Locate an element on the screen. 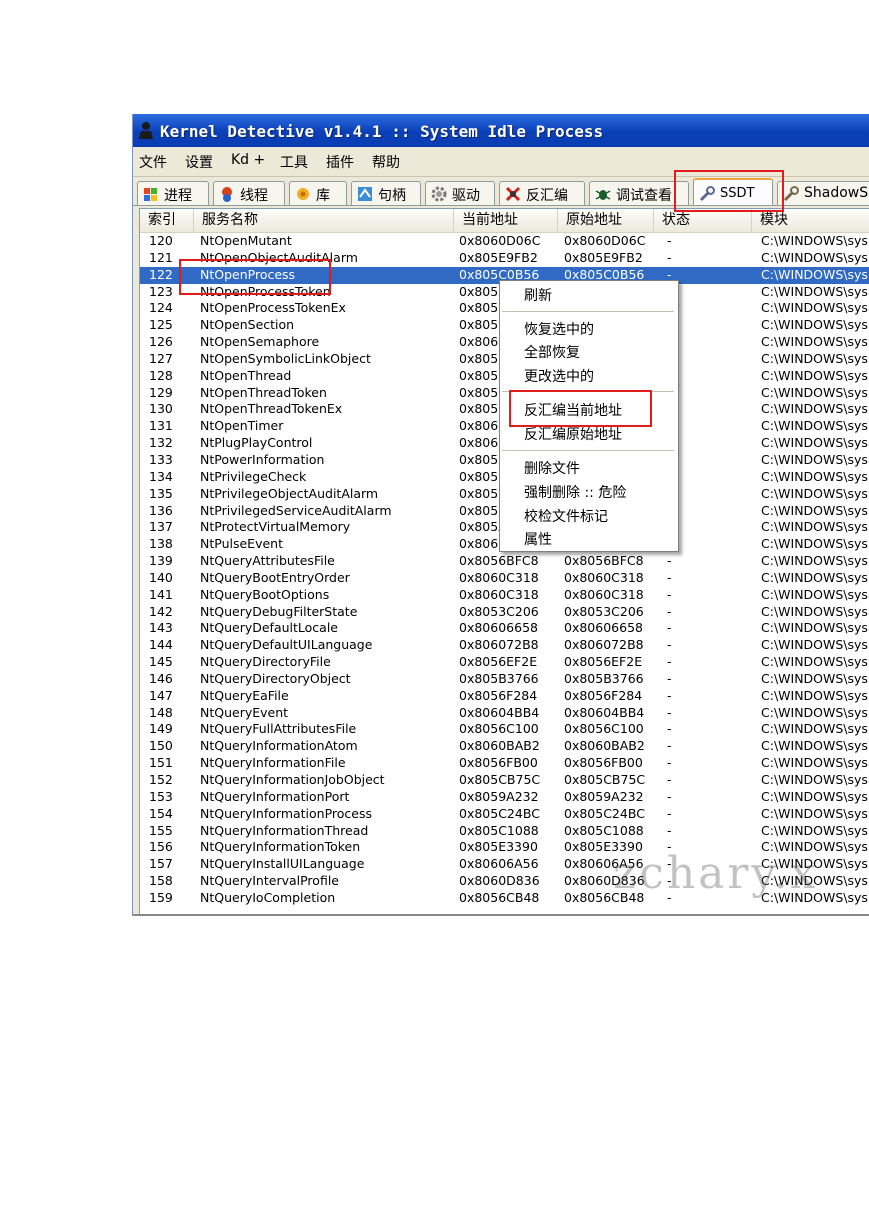 This screenshot has width=869, height=1228. tab-label: 调试查看 is located at coordinates (644, 196).